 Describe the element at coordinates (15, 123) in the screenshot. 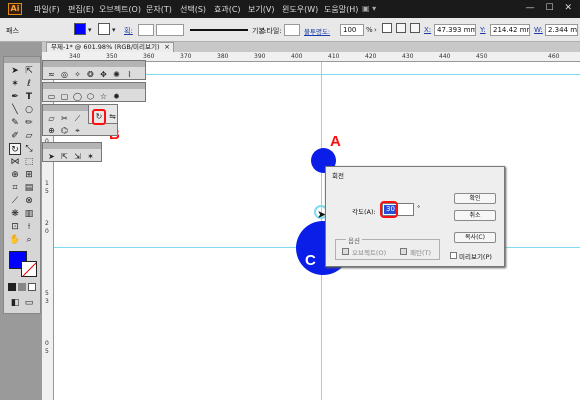

I see `paintbrush-tool-icon: ✎` at that location.